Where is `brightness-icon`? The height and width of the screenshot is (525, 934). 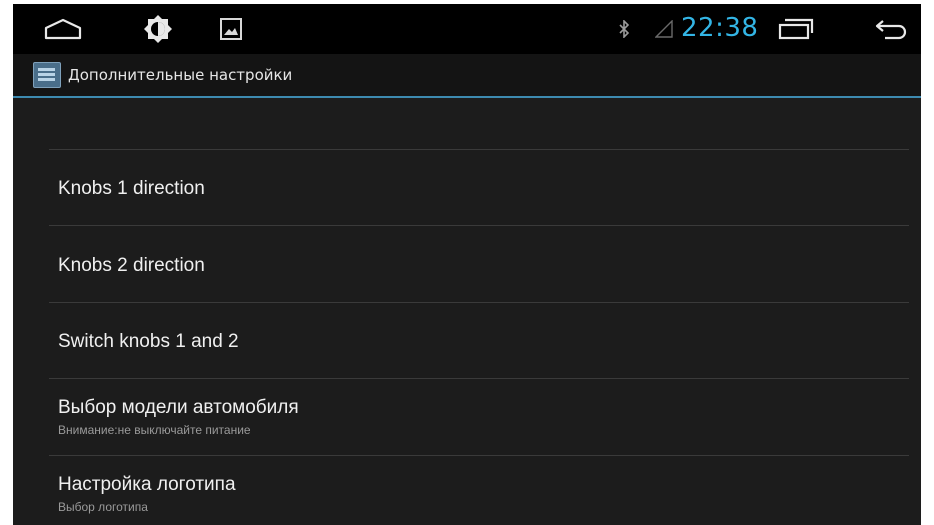
brightness-icon is located at coordinates (158, 29).